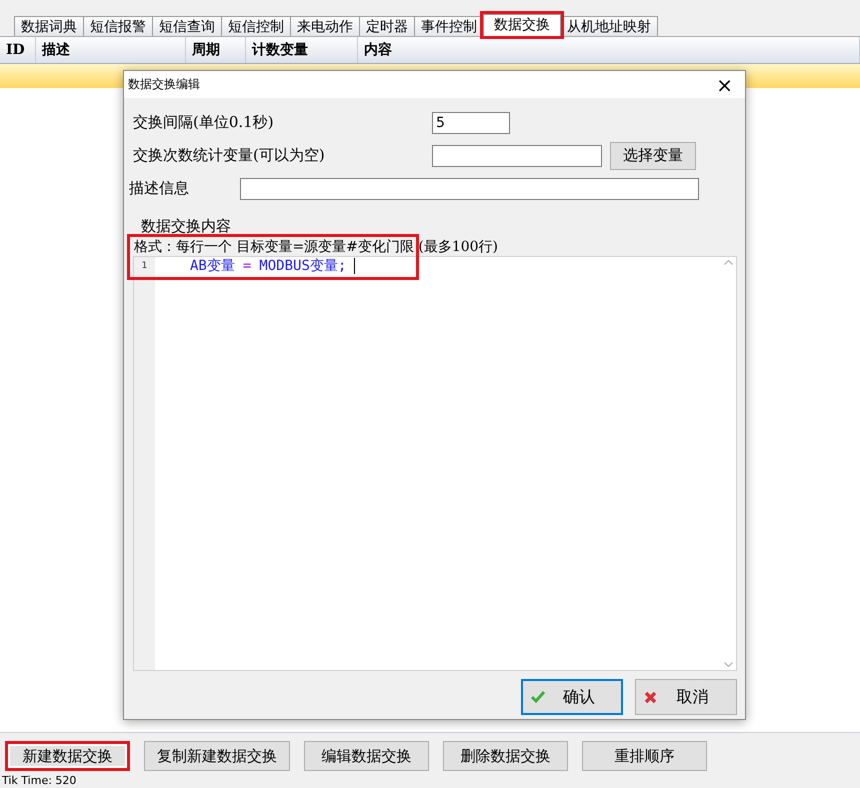 The height and width of the screenshot is (788, 860). What do you see at coordinates (302, 50) in the screenshot?
I see `column-header: 计数变量` at bounding box center [302, 50].